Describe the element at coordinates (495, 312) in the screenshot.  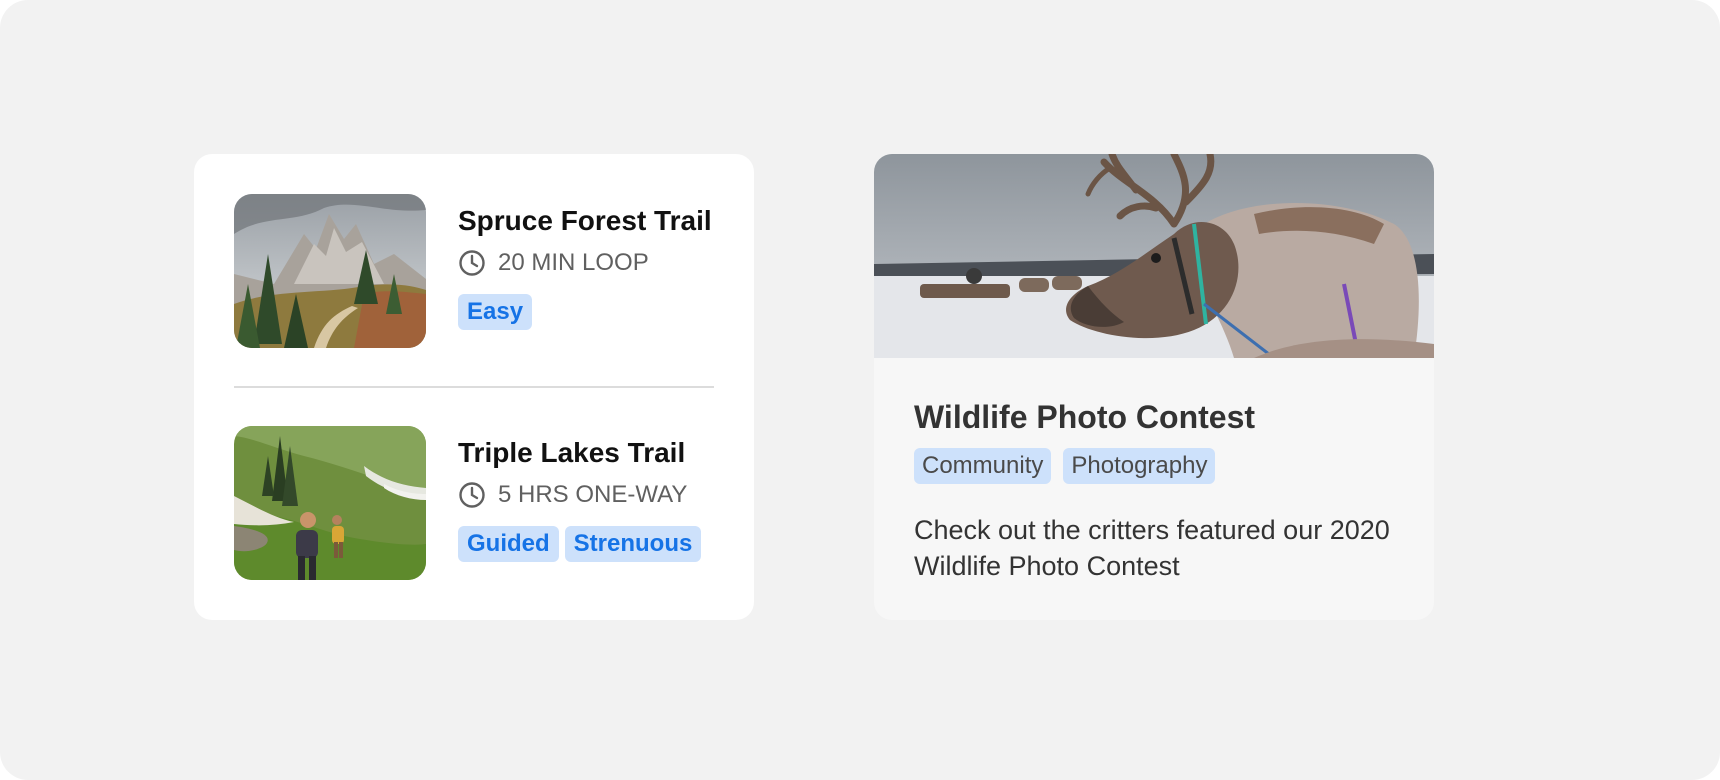
I see `tag-easy: Easy` at that location.